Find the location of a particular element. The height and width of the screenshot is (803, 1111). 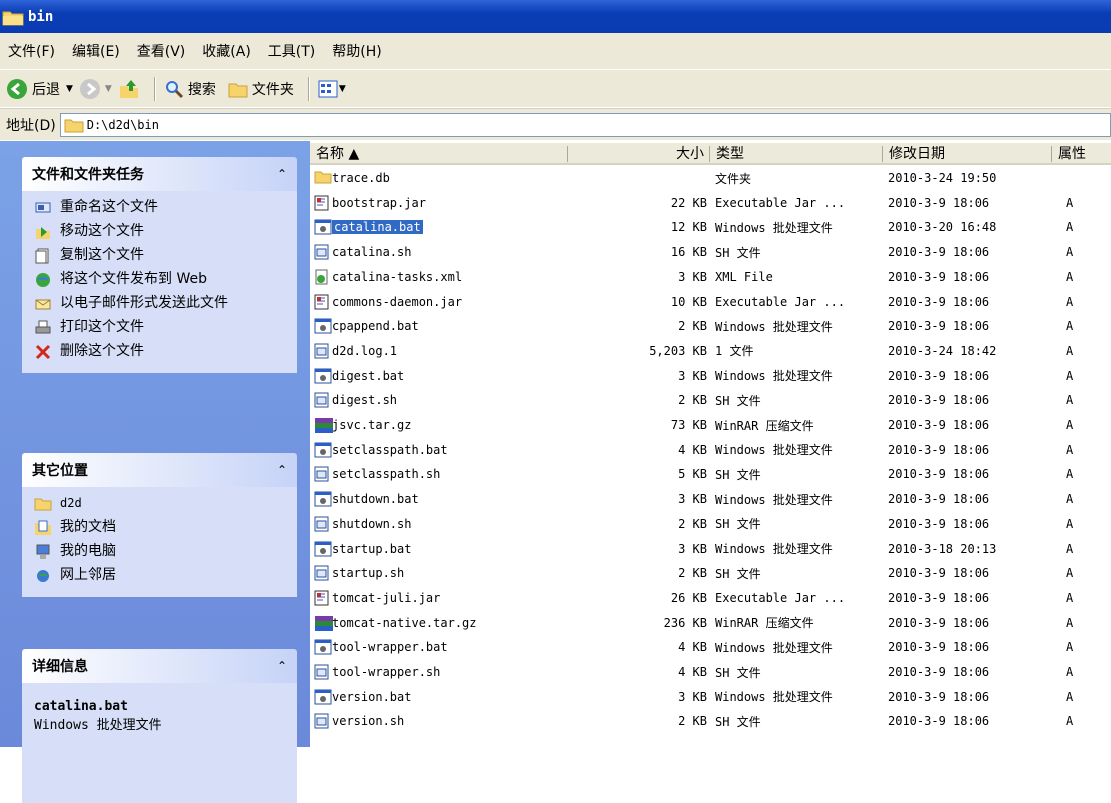

file-type: SH 文件 is located at coordinates (738, 474).